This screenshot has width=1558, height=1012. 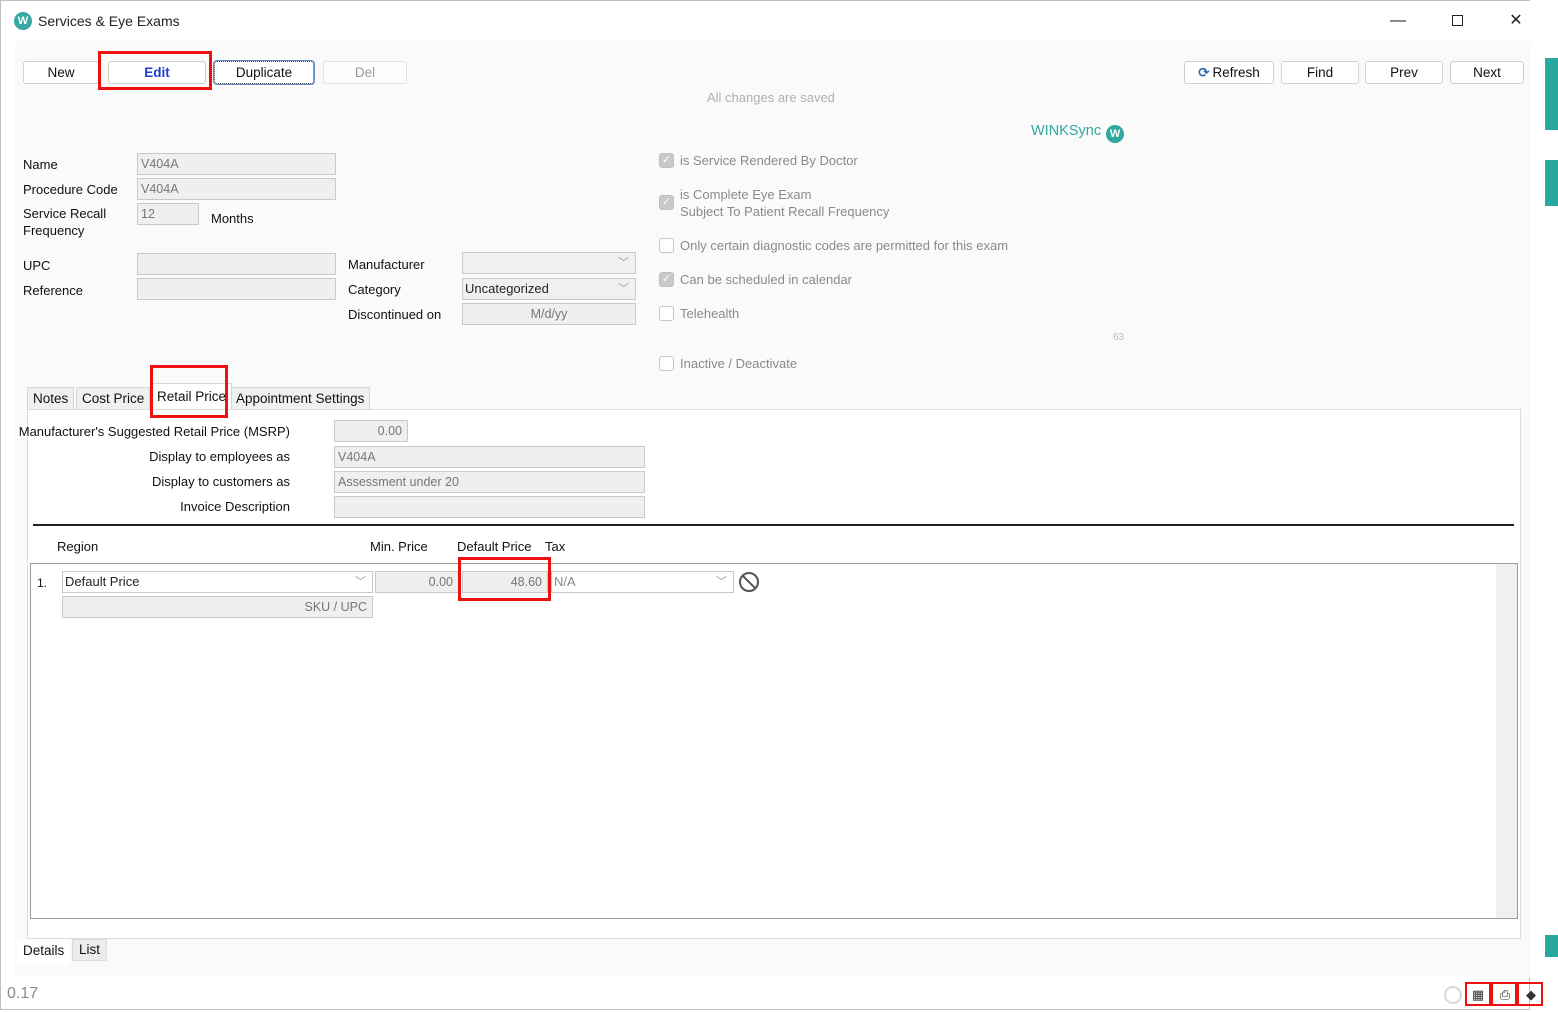 What do you see at coordinates (766, 21) in the screenshot?
I see `title-bar: W Services & Eye Exams — ✕` at bounding box center [766, 21].